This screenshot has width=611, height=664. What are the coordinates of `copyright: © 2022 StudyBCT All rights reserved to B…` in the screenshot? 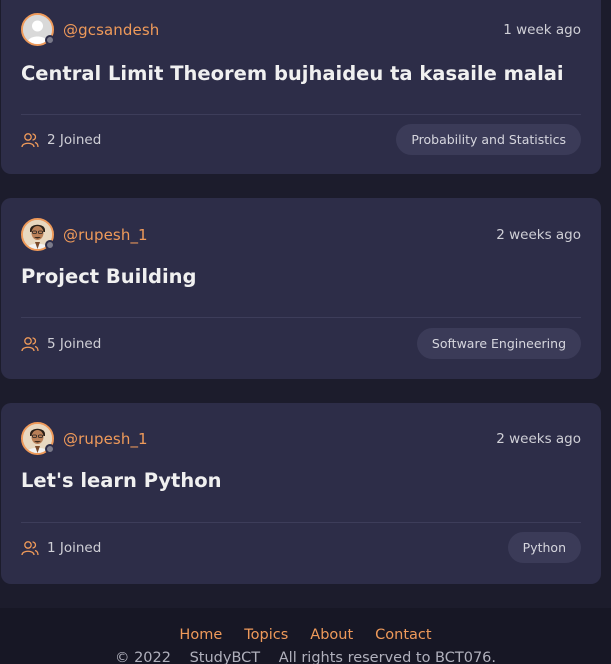 It's located at (305, 657).